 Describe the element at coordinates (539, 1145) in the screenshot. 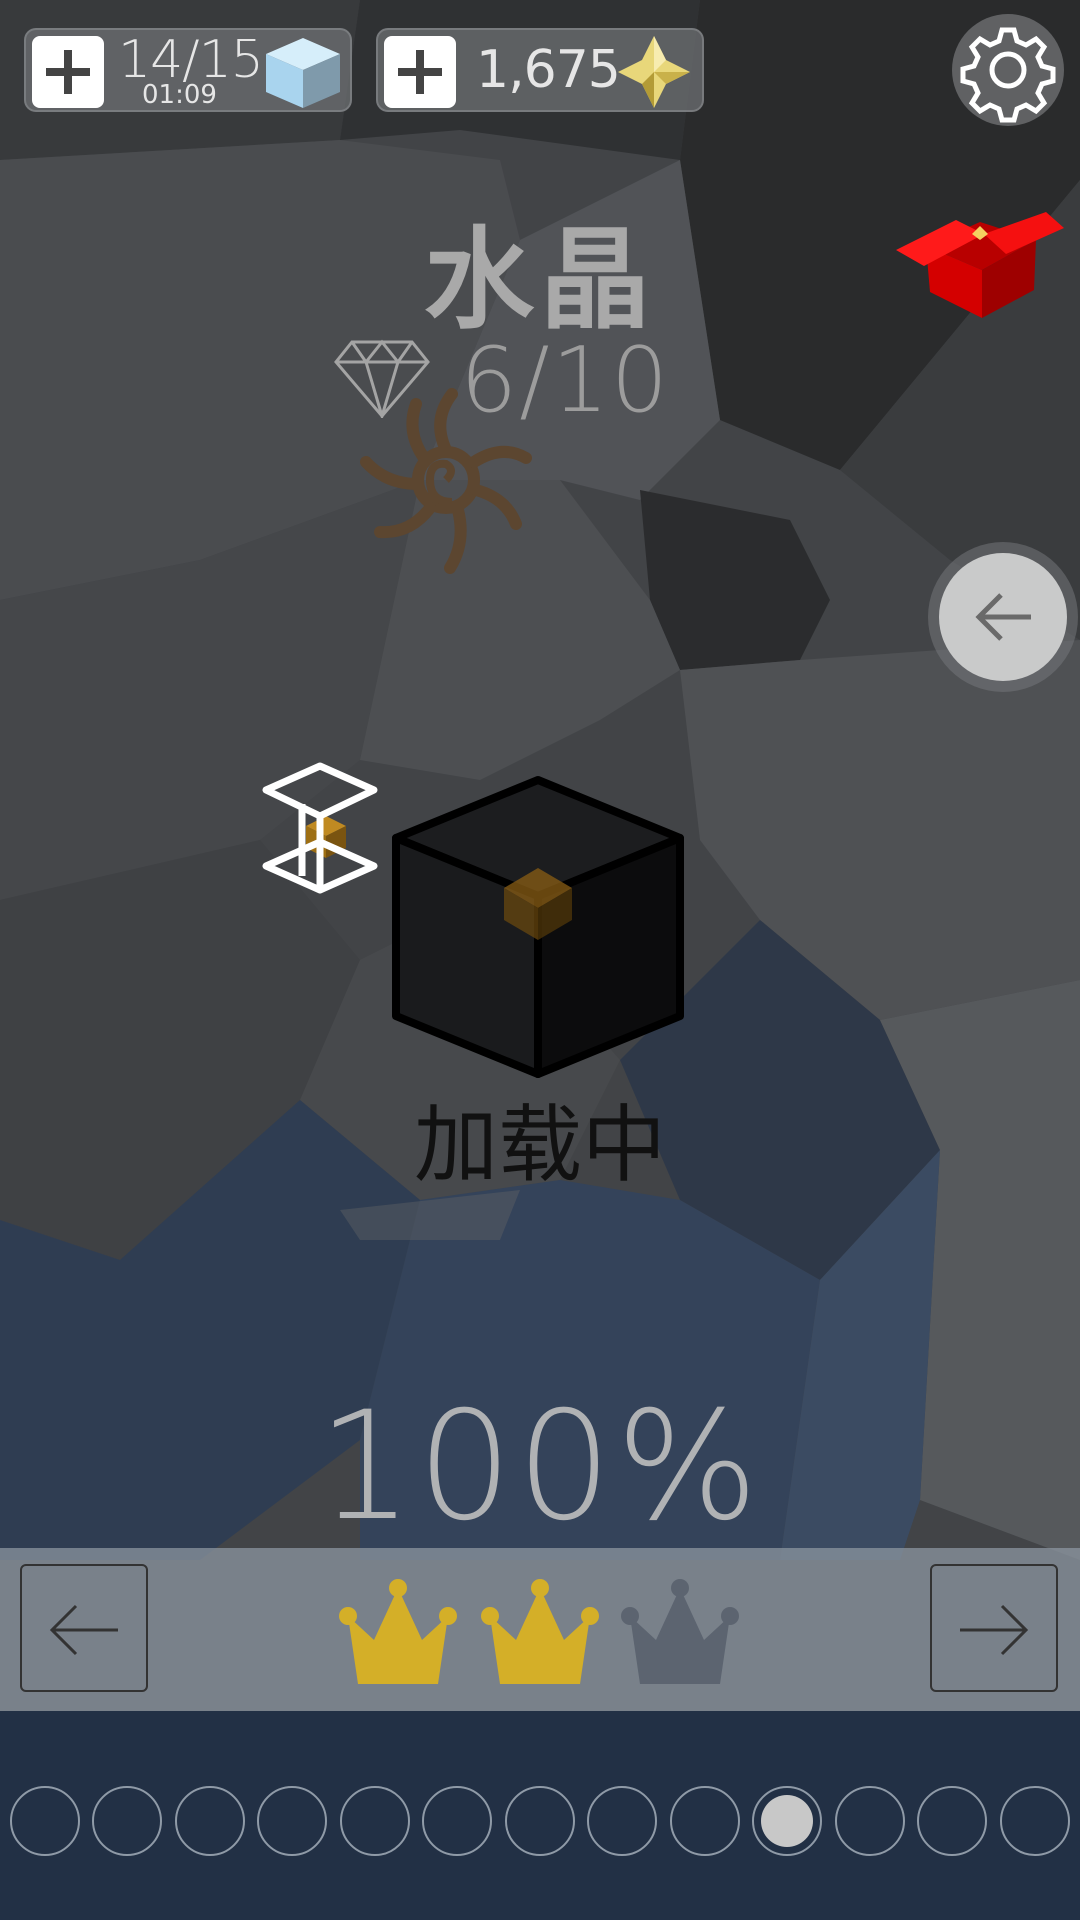

I see `loading-label: 加载中` at that location.